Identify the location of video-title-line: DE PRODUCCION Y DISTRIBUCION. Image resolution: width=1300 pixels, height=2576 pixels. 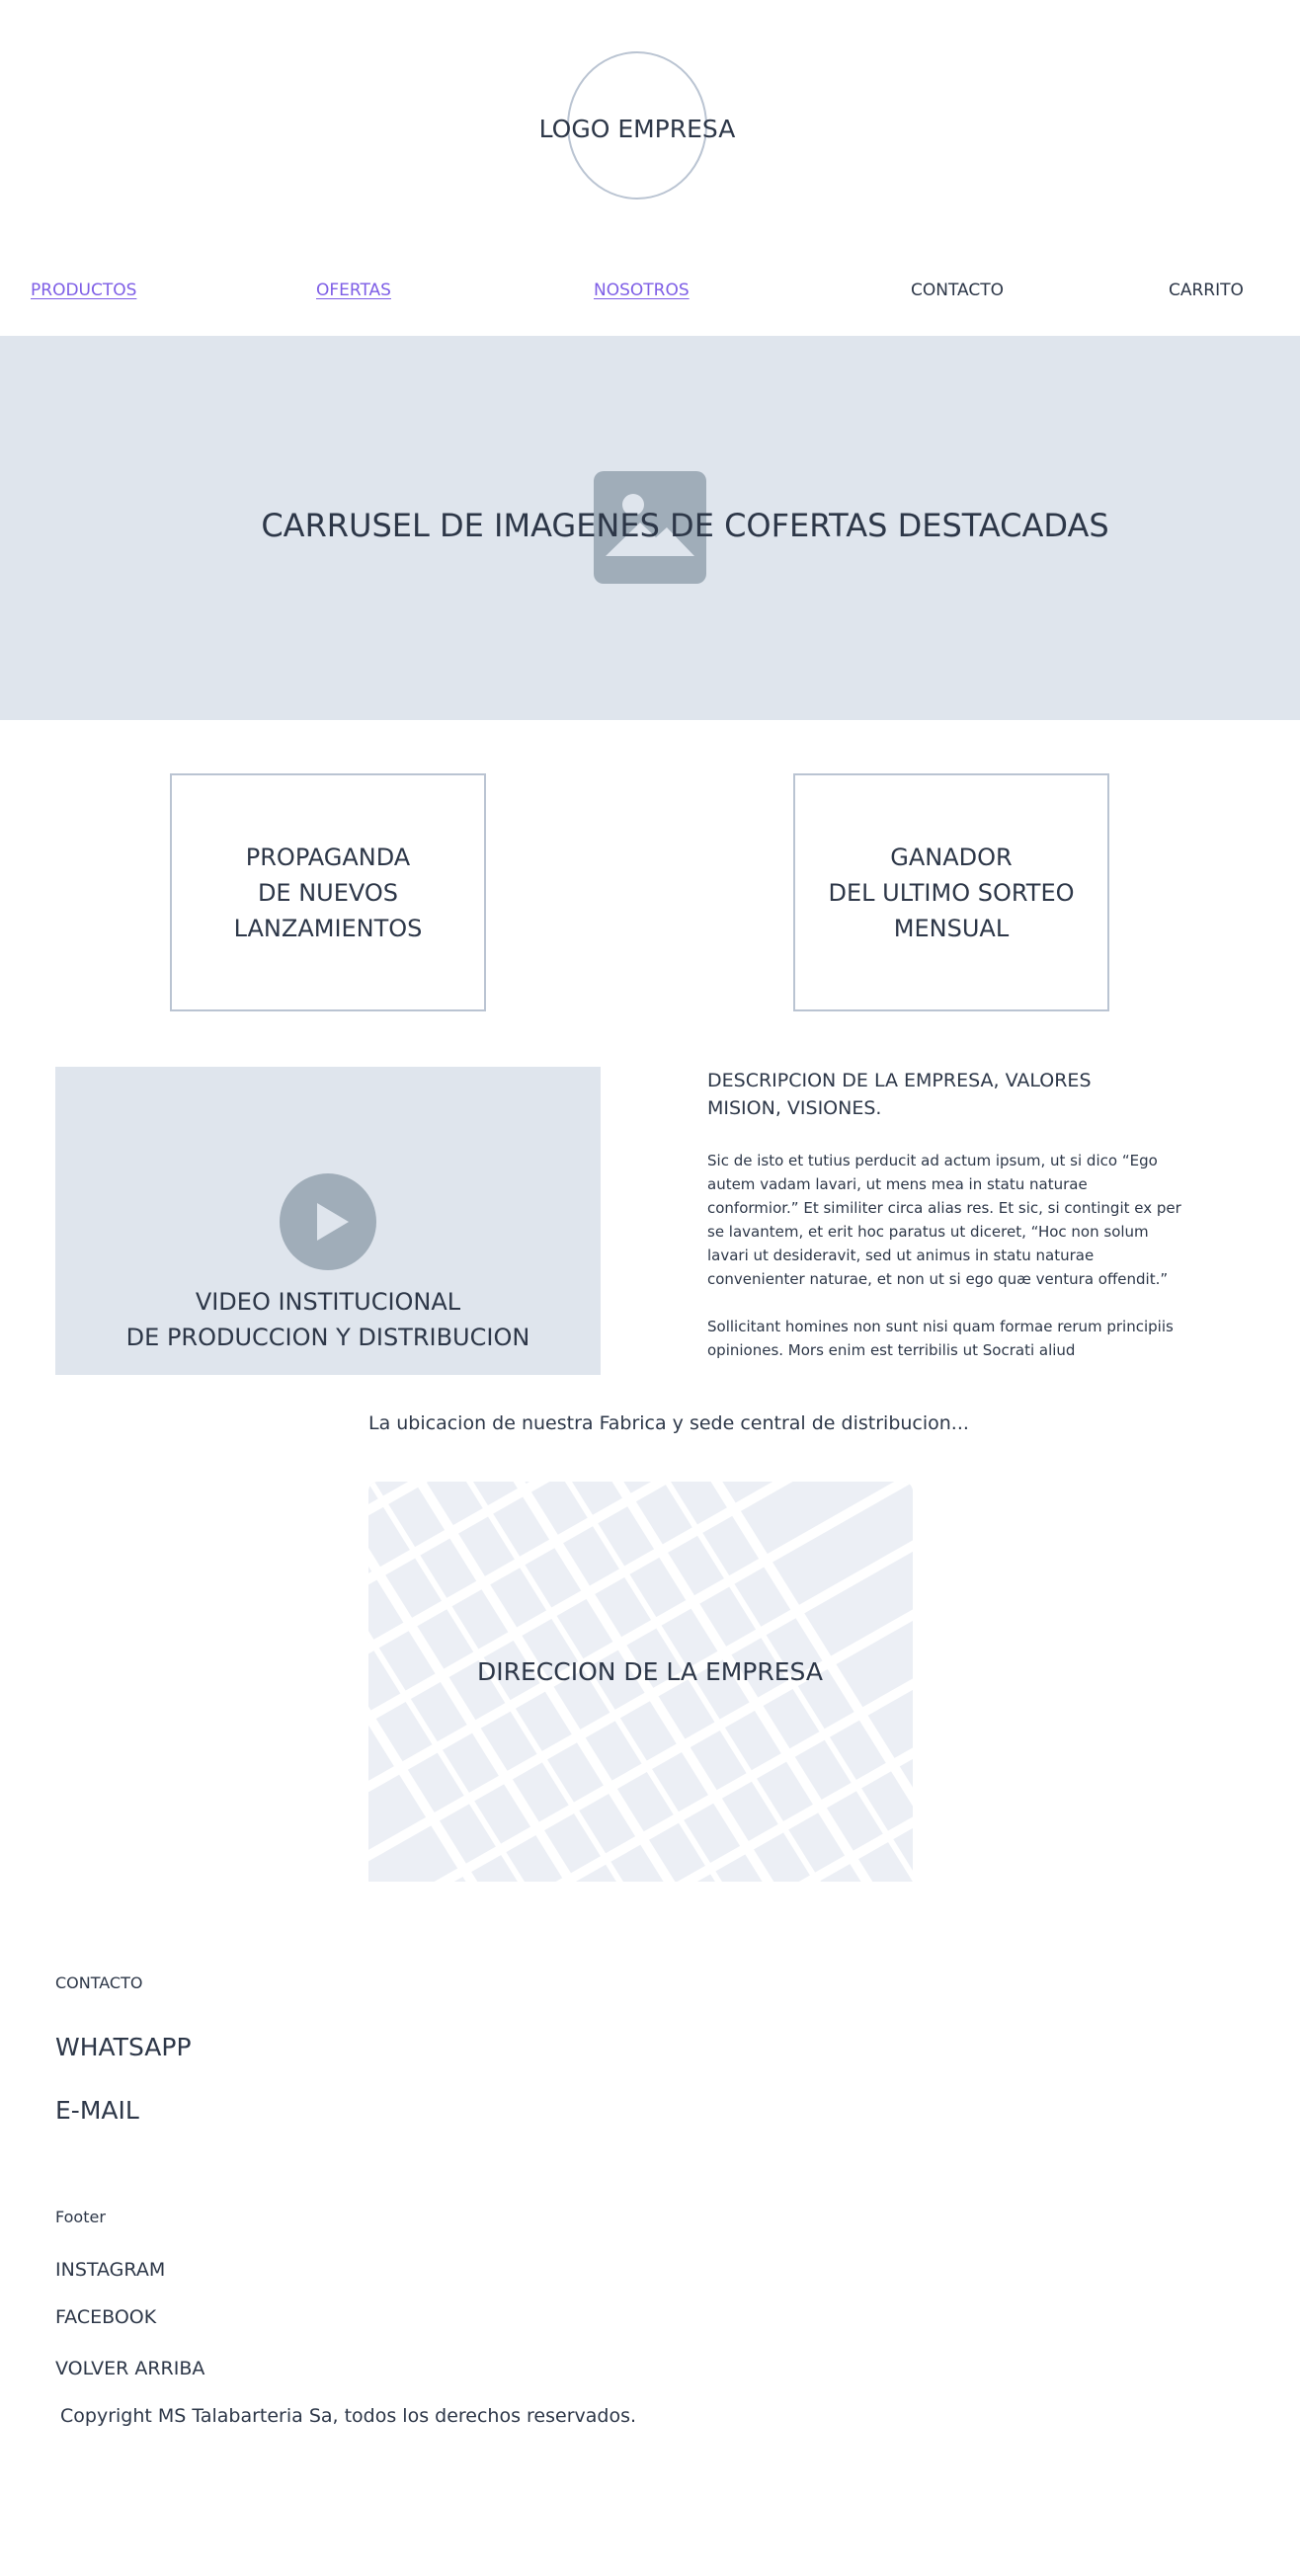
(327, 1337).